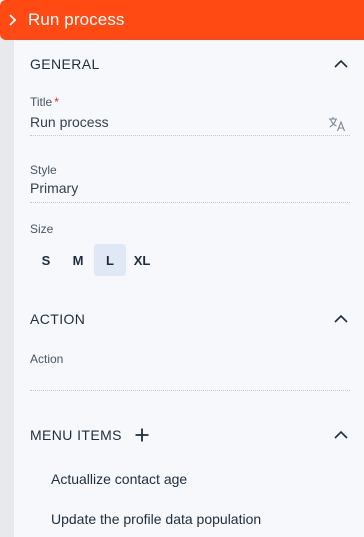 Image resolution: width=364 pixels, height=537 pixels. Describe the element at coordinates (69, 122) in the screenshot. I see `title-input: Run process` at that location.